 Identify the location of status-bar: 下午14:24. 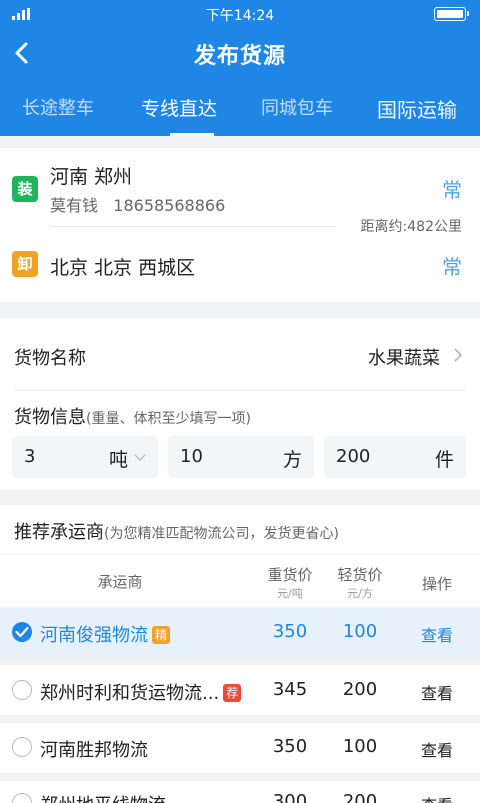
(240, 14).